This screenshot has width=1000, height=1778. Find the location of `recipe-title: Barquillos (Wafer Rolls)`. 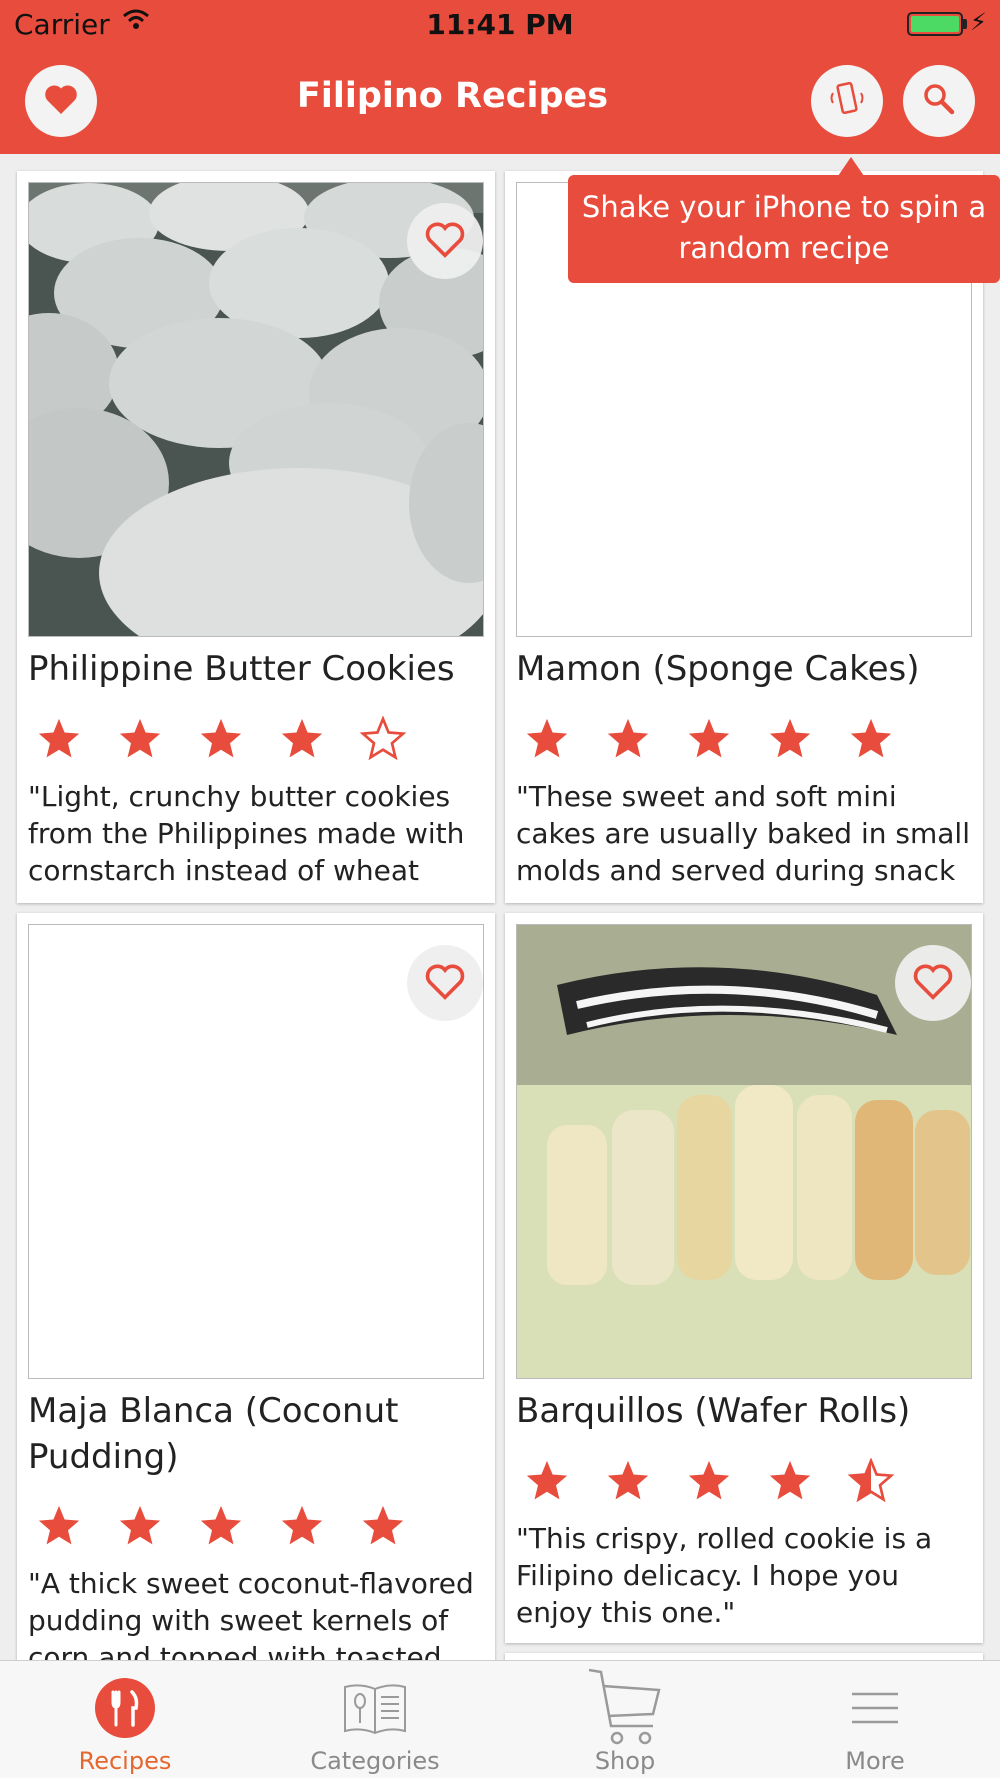

recipe-title: Barquillos (Wafer Rolls) is located at coordinates (713, 1411).